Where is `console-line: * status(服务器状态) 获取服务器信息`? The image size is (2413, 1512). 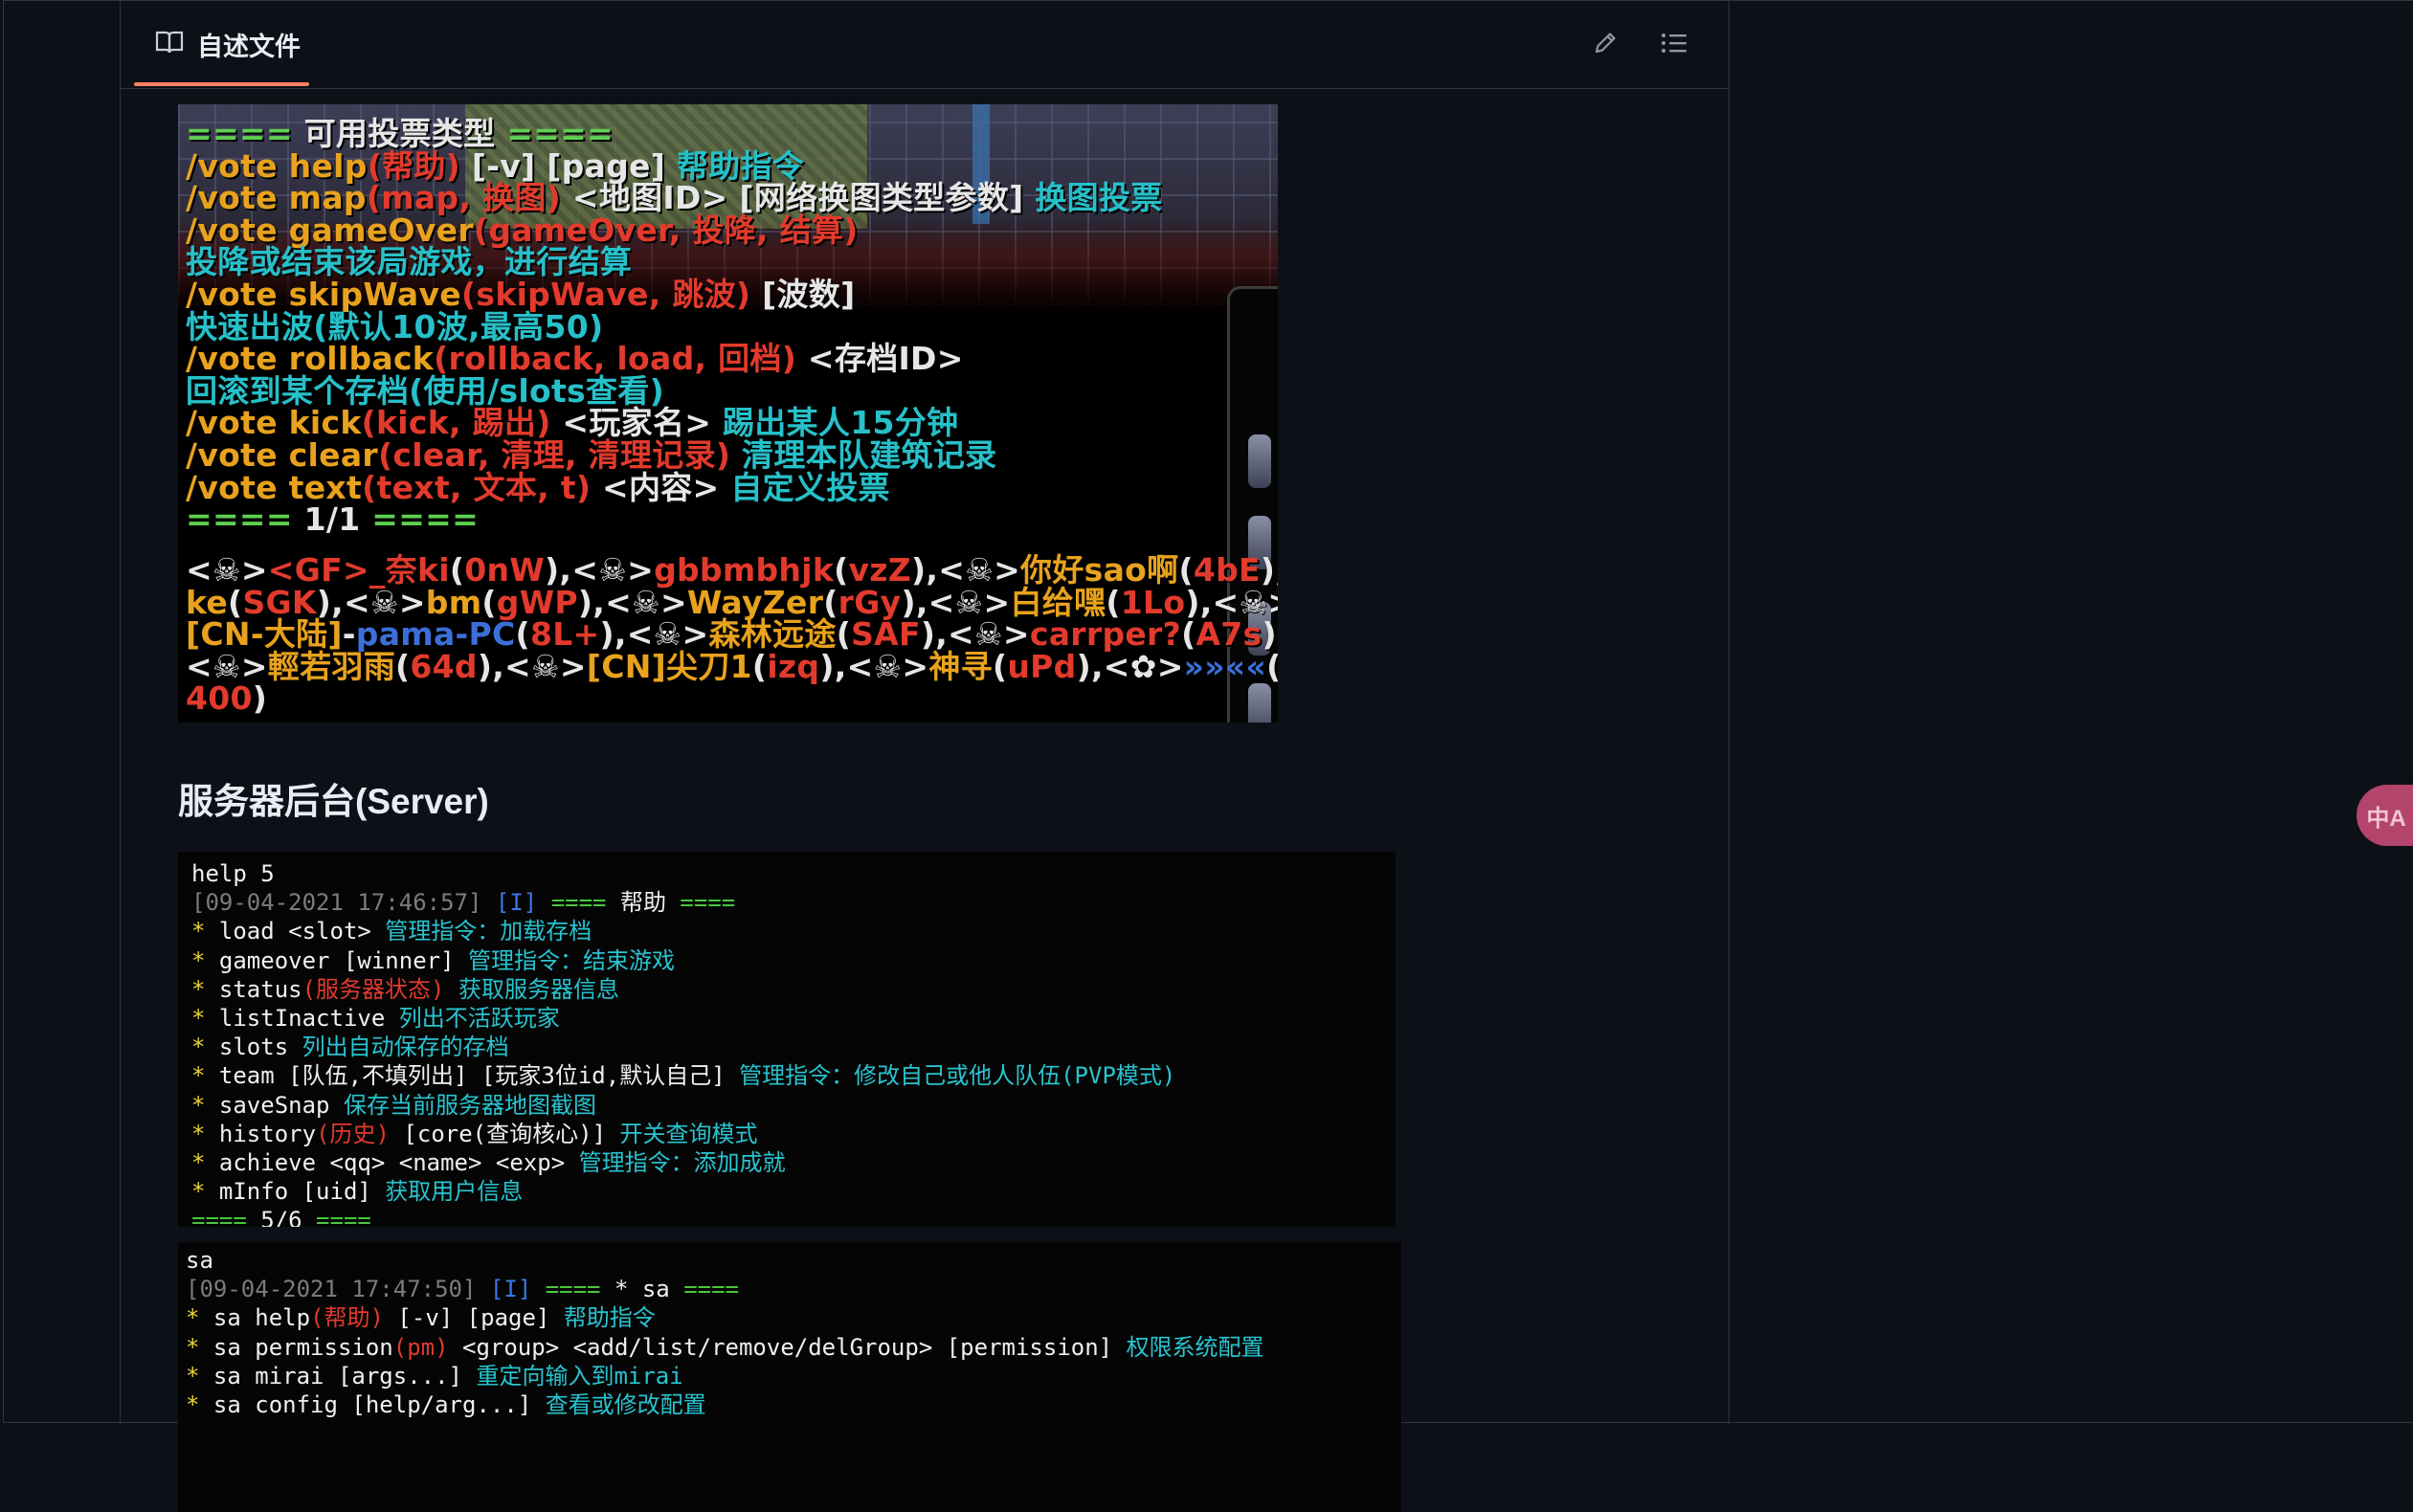
console-line: * status(服务器状态) 获取服务器信息 is located at coordinates (683, 989).